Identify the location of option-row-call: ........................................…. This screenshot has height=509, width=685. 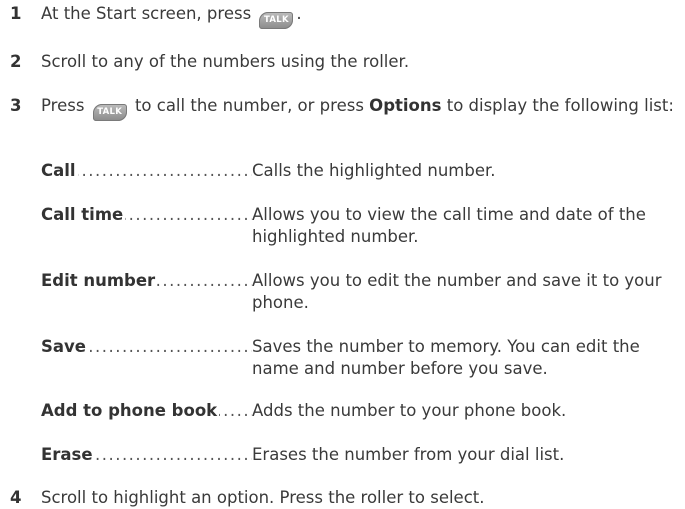
(356, 171).